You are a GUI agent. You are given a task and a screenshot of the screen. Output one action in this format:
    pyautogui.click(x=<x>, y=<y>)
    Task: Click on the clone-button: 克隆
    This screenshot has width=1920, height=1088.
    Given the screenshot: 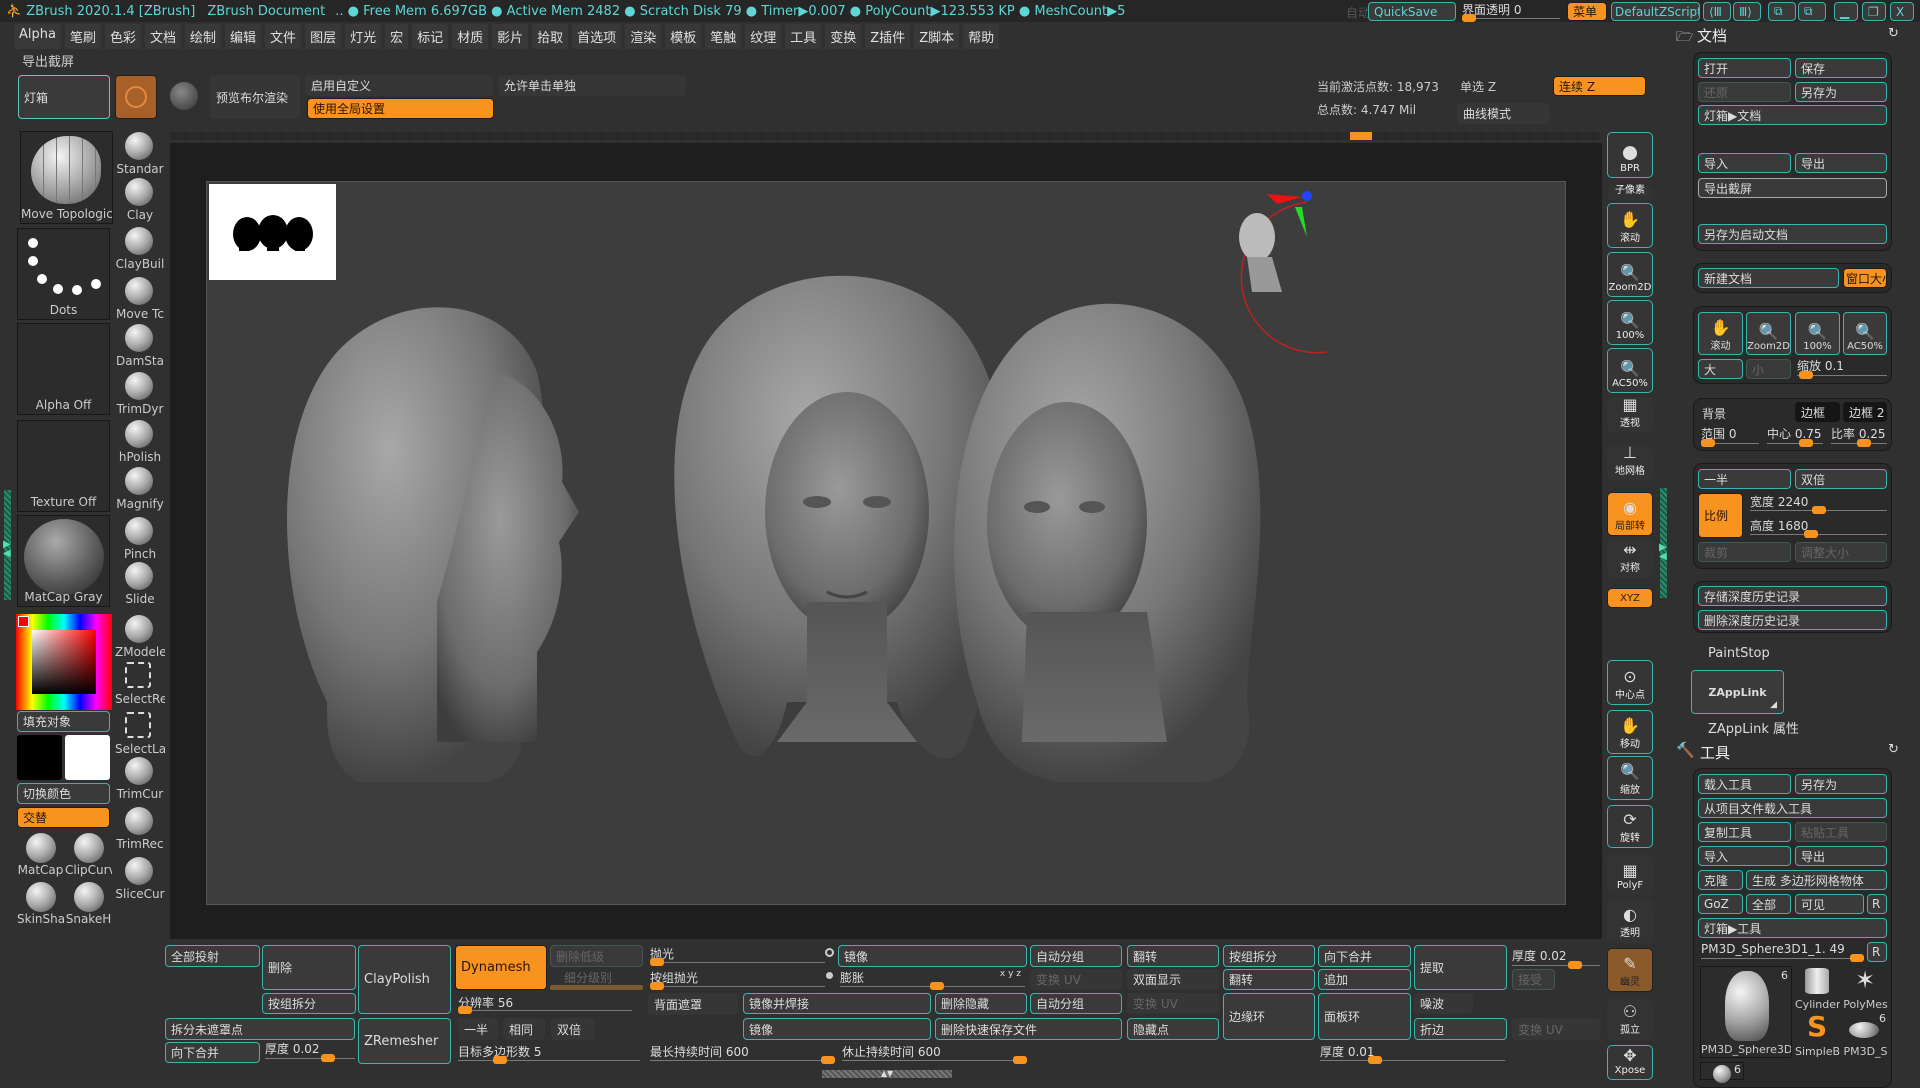 What is the action you would take?
    pyautogui.click(x=1720, y=880)
    